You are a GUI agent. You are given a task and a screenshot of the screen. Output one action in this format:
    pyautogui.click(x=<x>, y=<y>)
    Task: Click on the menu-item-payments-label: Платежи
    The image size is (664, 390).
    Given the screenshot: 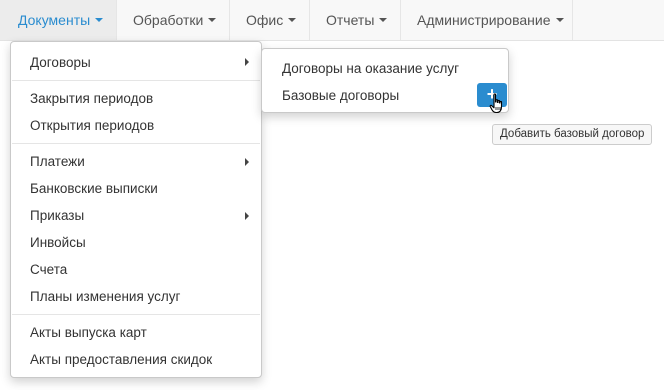 What is the action you would take?
    pyautogui.click(x=57, y=161)
    